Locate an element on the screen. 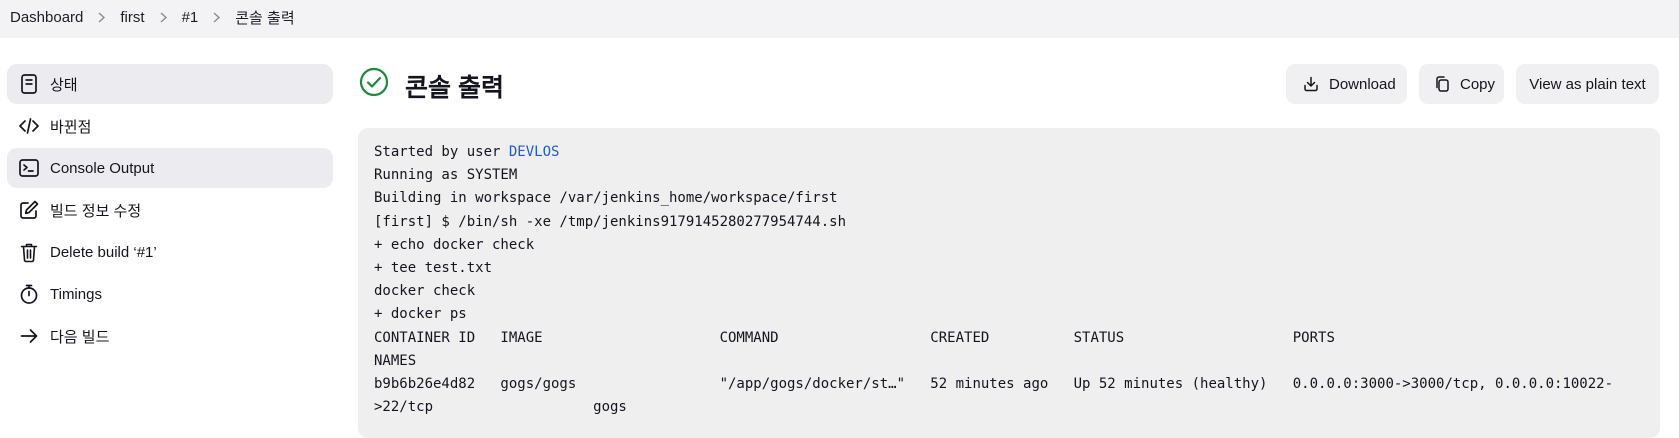 This screenshot has height=438, width=1679. sidebar-item-label: Console Output is located at coordinates (102, 168).